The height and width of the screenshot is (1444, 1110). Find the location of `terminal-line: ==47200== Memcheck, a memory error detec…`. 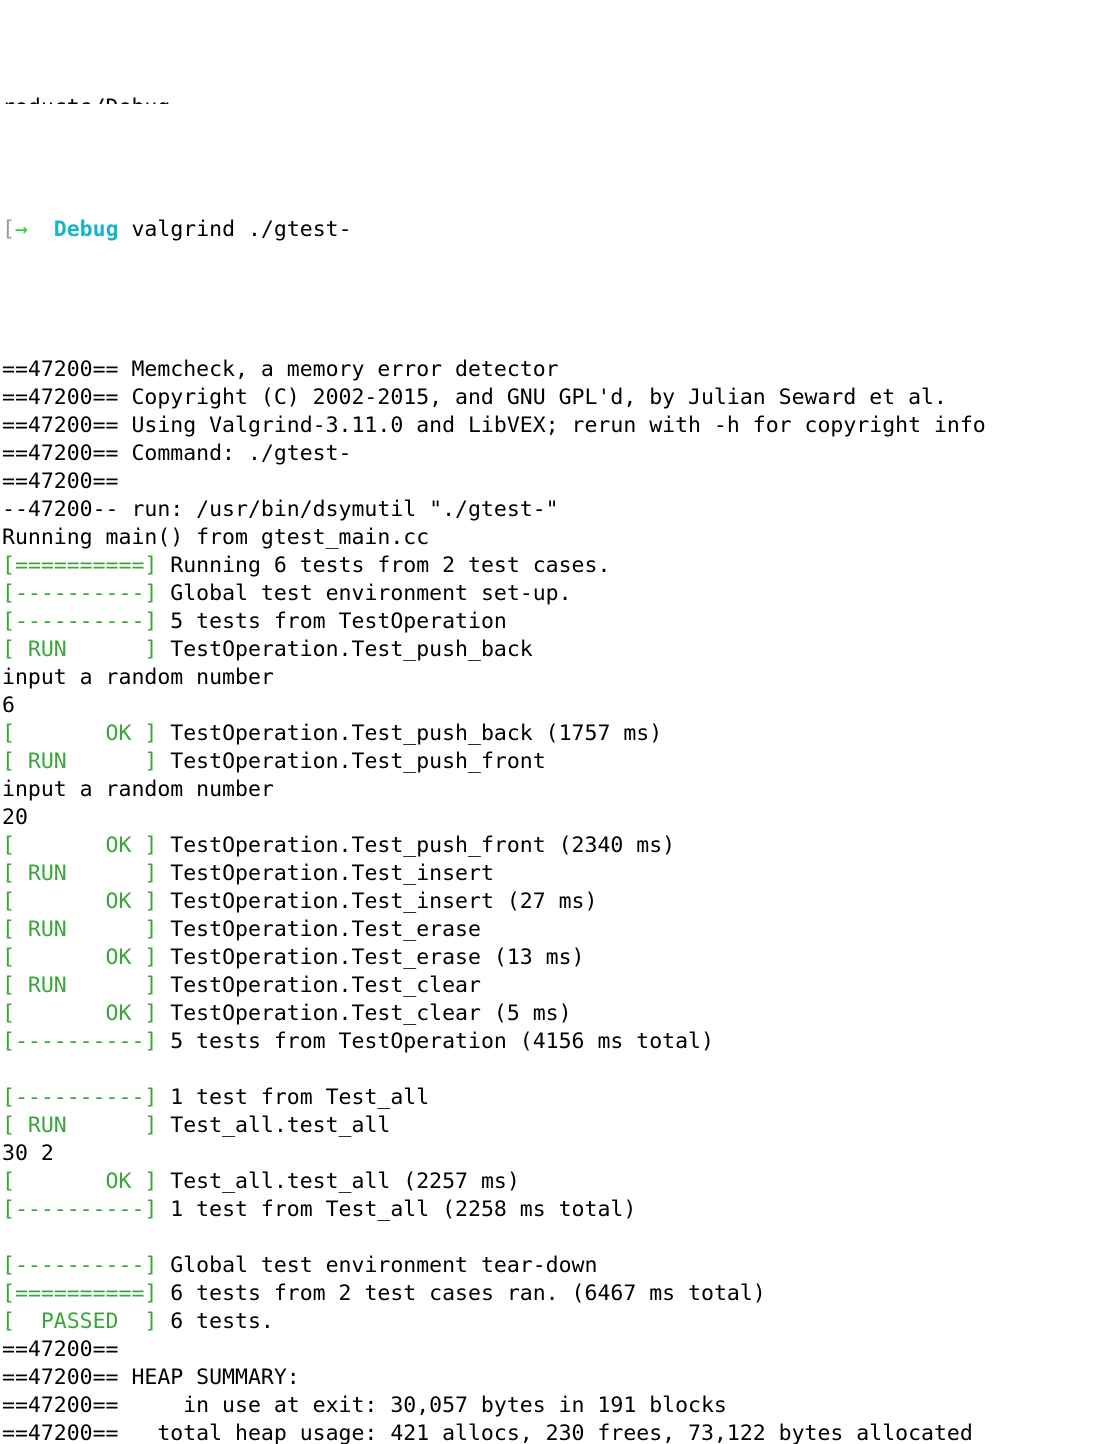

terminal-line: ==47200== Memcheck, a memory error detec… is located at coordinates (556, 370).